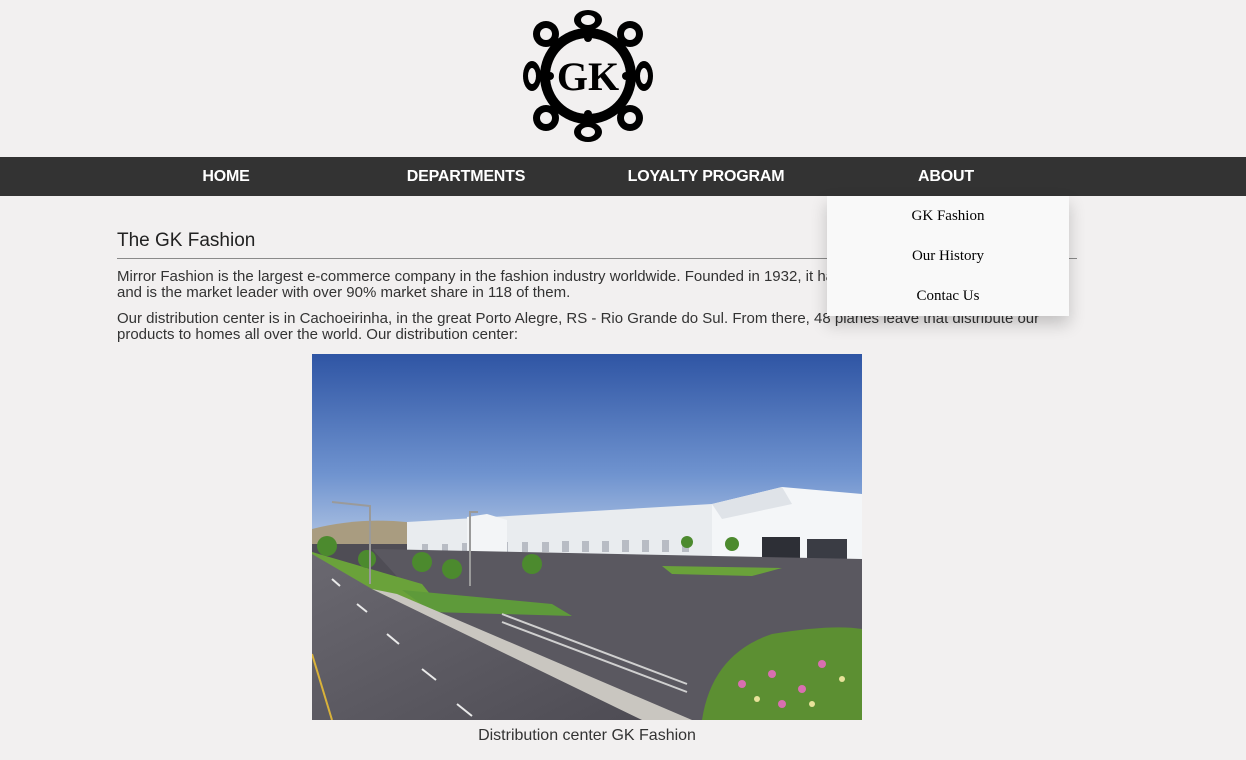 This screenshot has width=1246, height=760. What do you see at coordinates (706, 176) in the screenshot?
I see `nav-loyalty-program: LOYALTY PROGRAM` at bounding box center [706, 176].